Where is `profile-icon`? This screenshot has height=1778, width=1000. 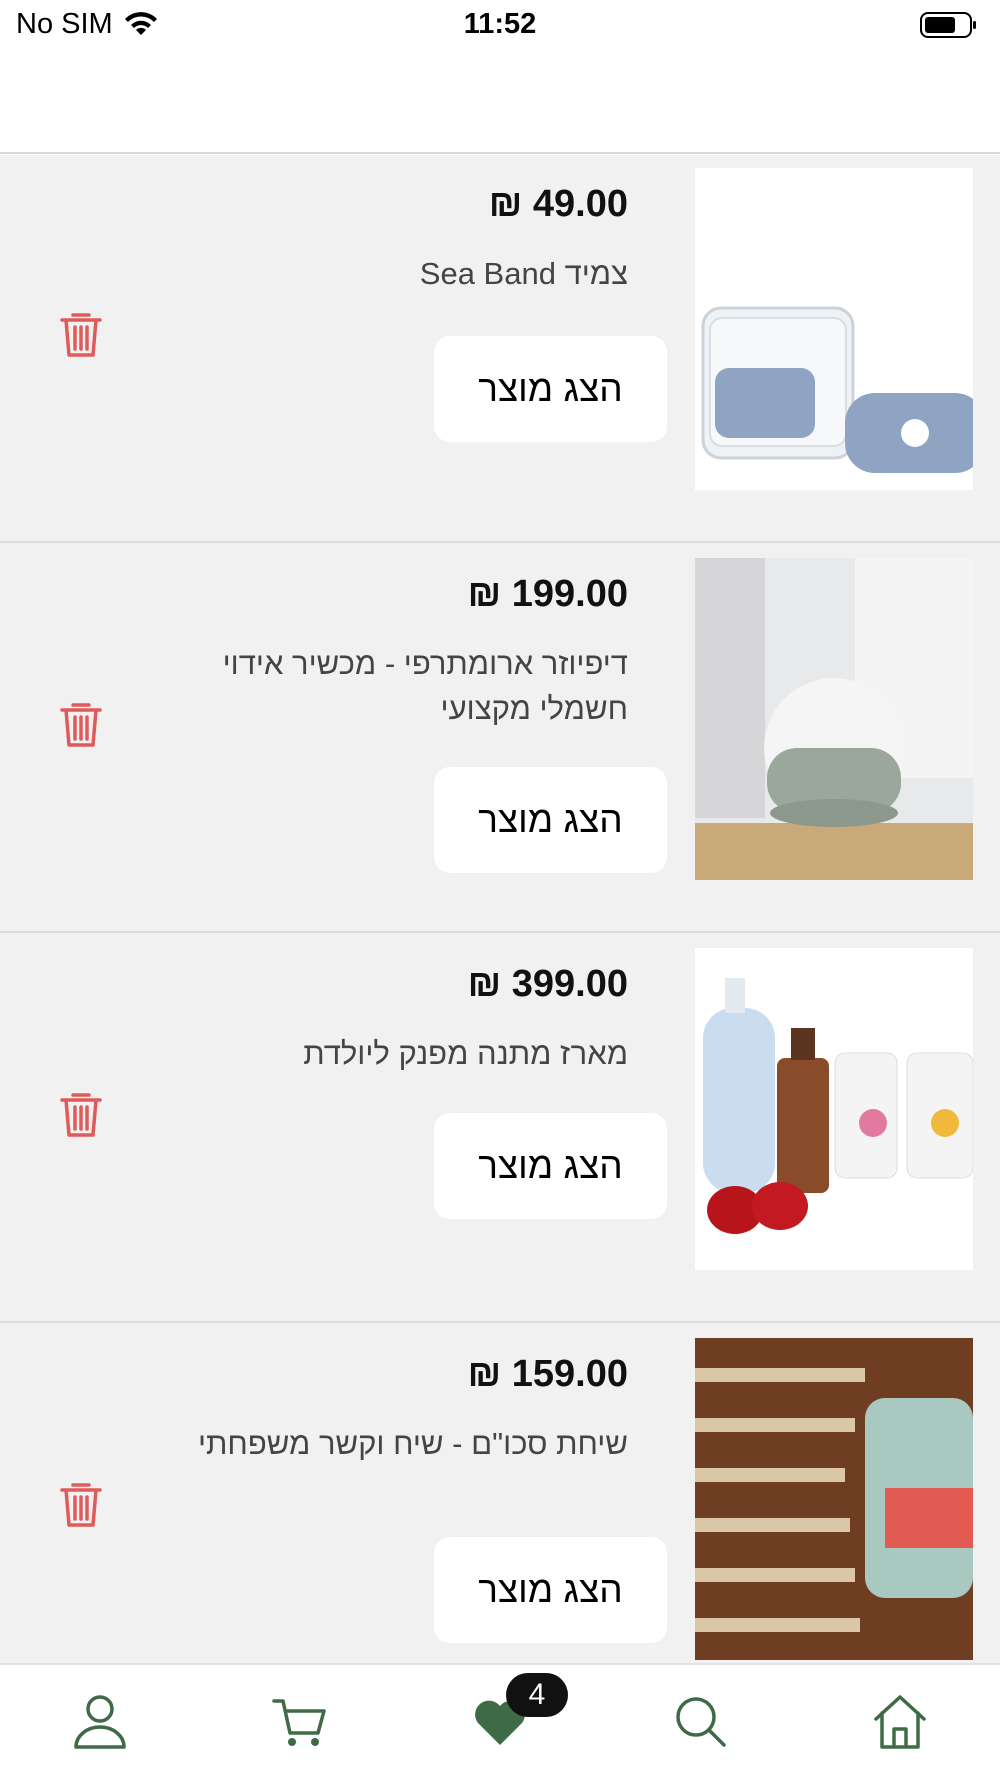
profile-icon is located at coordinates (100, 1721).